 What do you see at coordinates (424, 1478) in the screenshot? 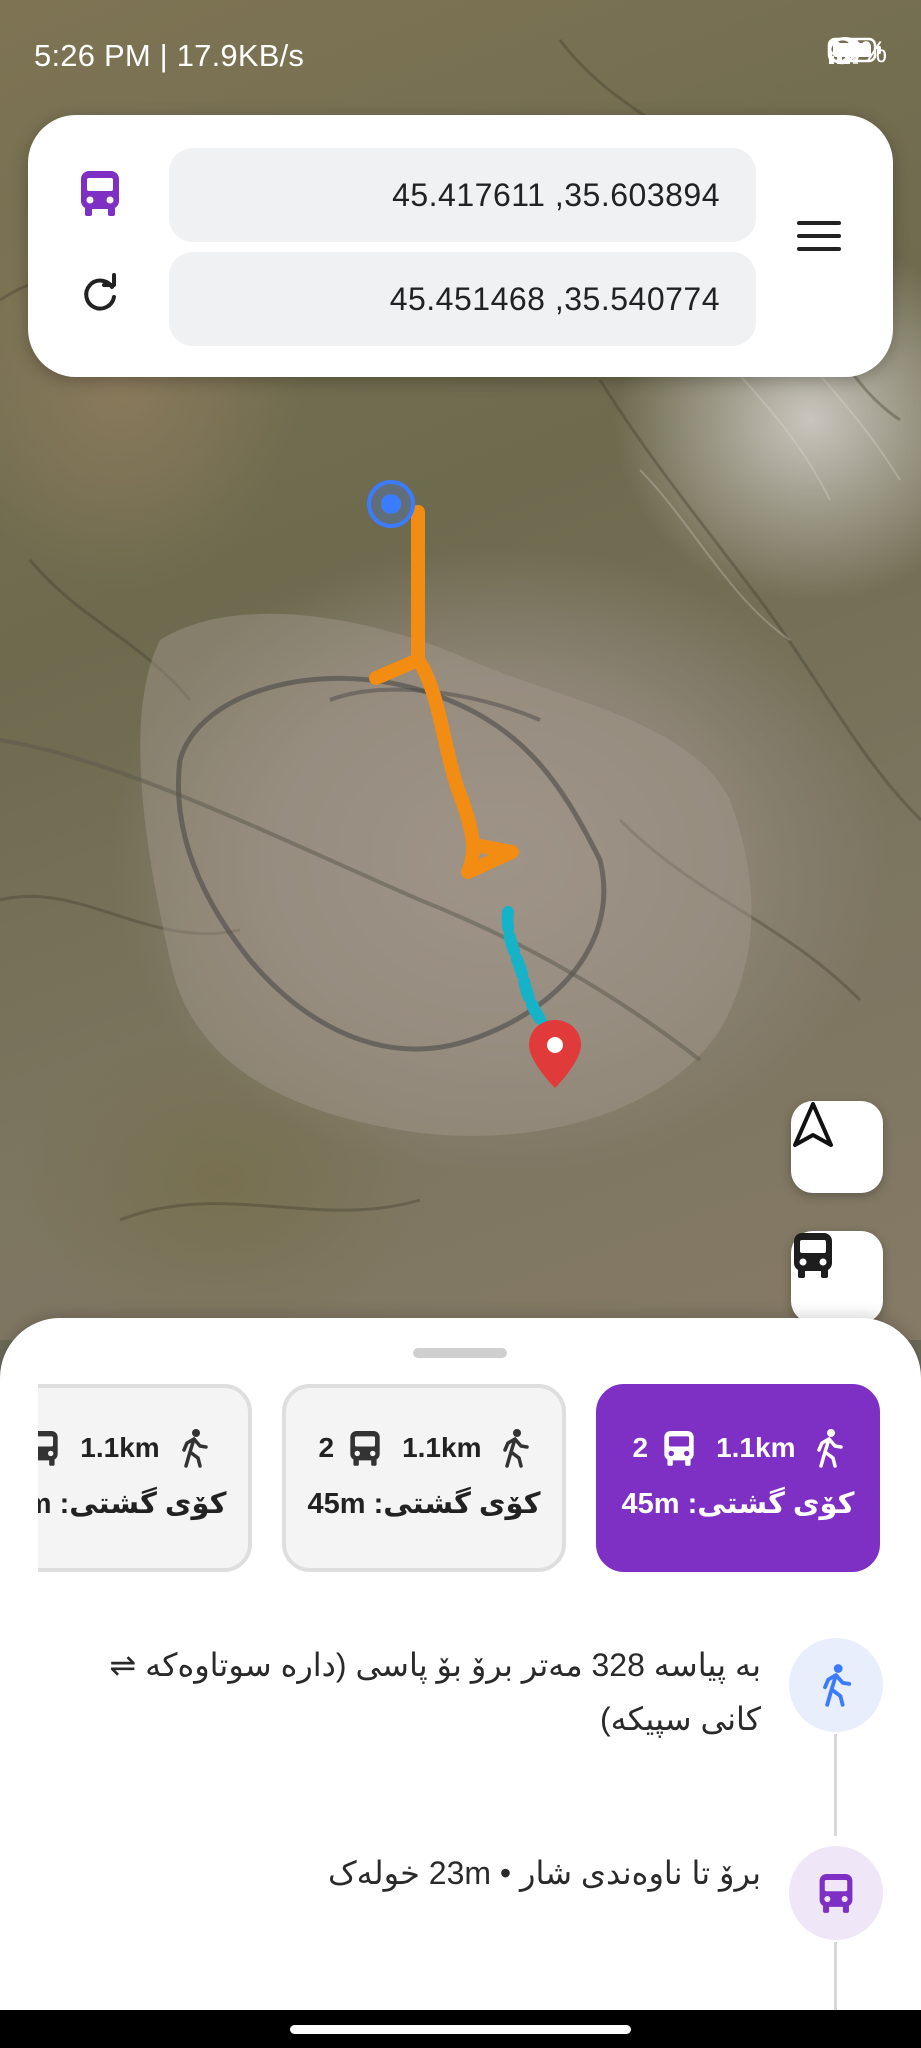
I see `route-option-2: 2 1.1km کۆی گشتی: 45m` at bounding box center [424, 1478].